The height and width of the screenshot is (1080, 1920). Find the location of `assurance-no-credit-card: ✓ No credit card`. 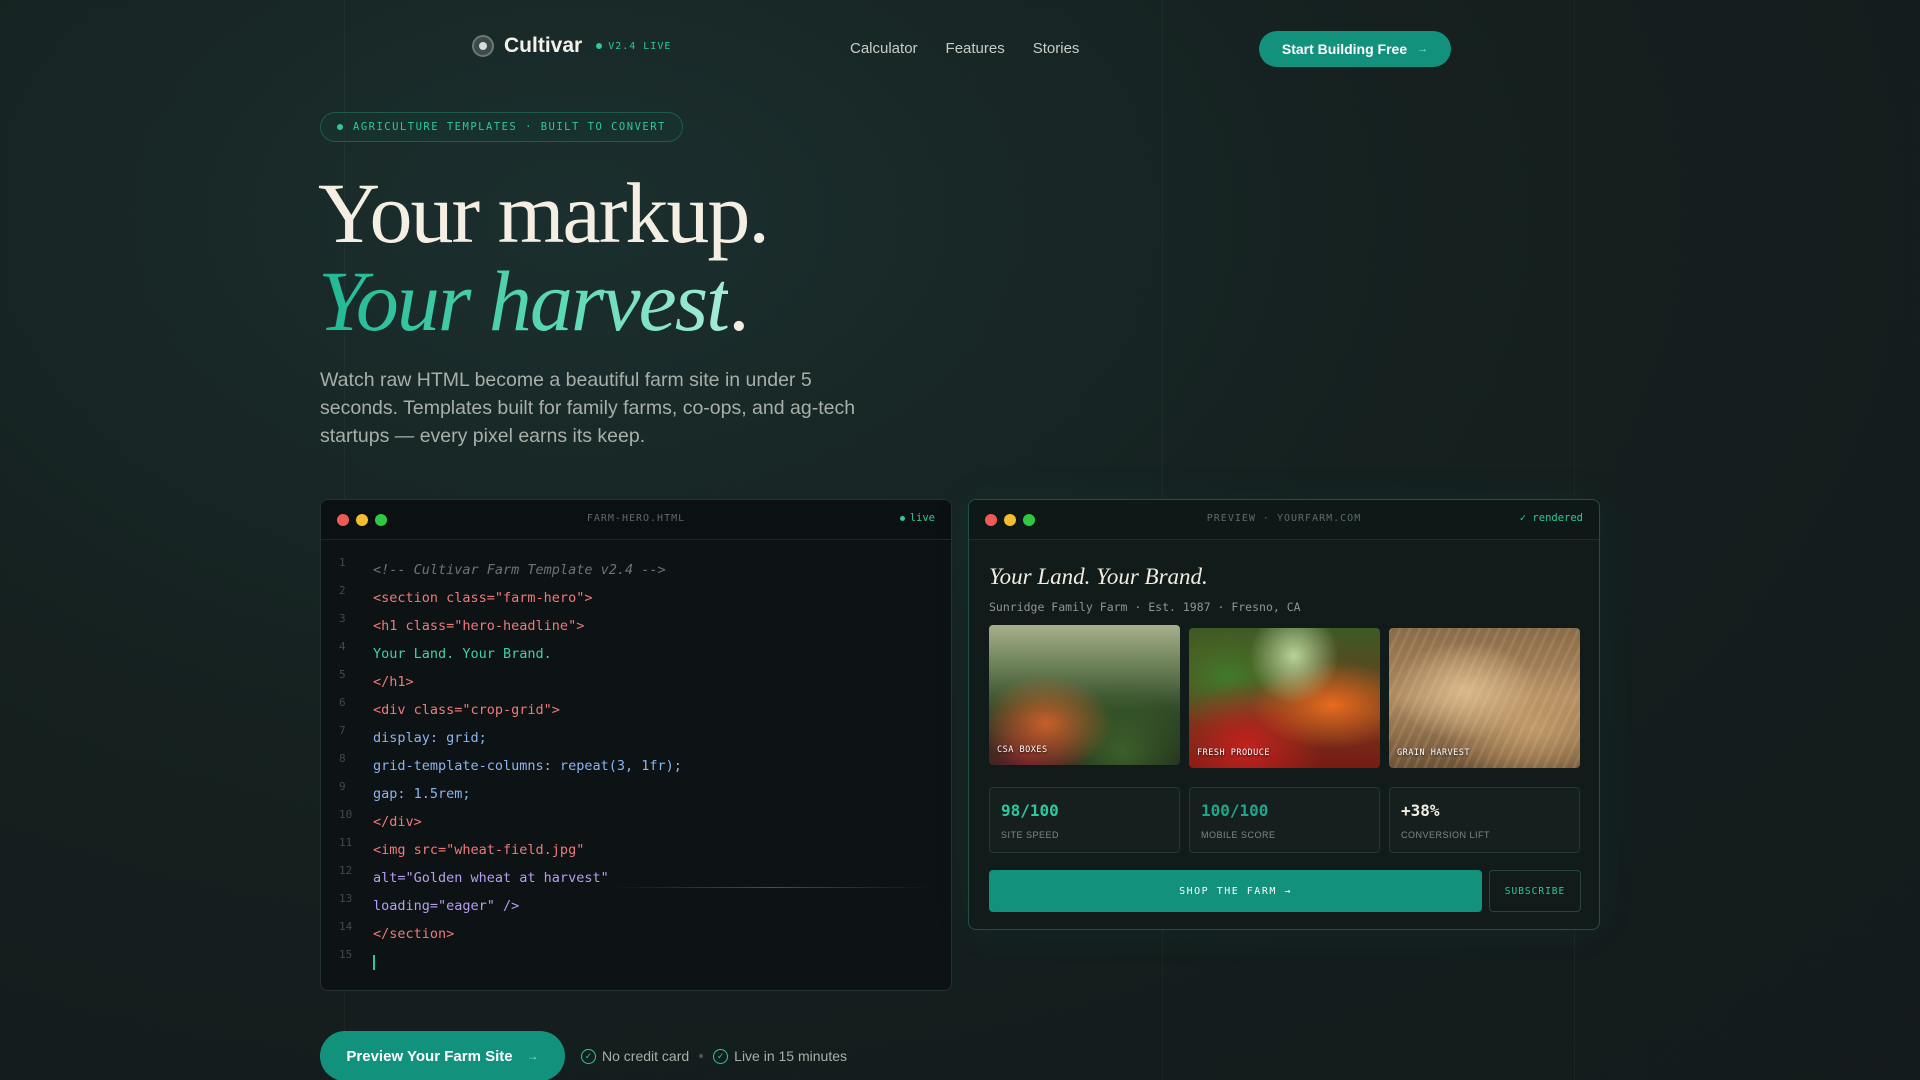

assurance-no-credit-card: ✓ No credit card is located at coordinates (635, 1056).